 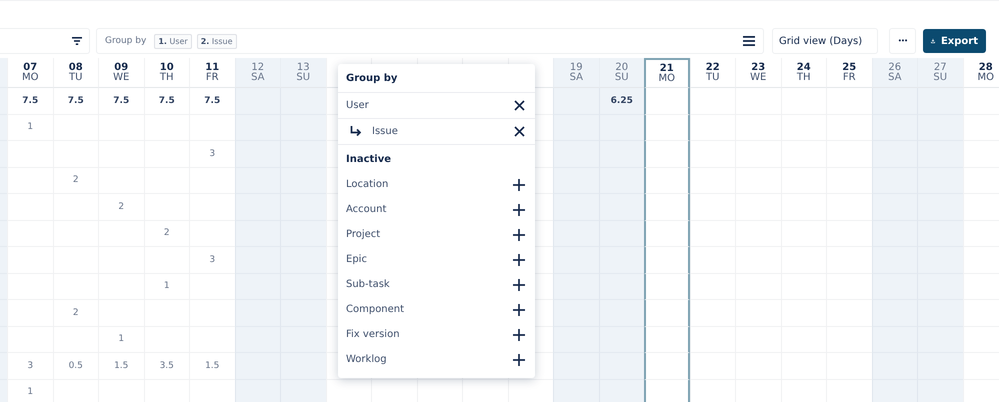 I want to click on hours-value: 3, so click(x=30, y=365).